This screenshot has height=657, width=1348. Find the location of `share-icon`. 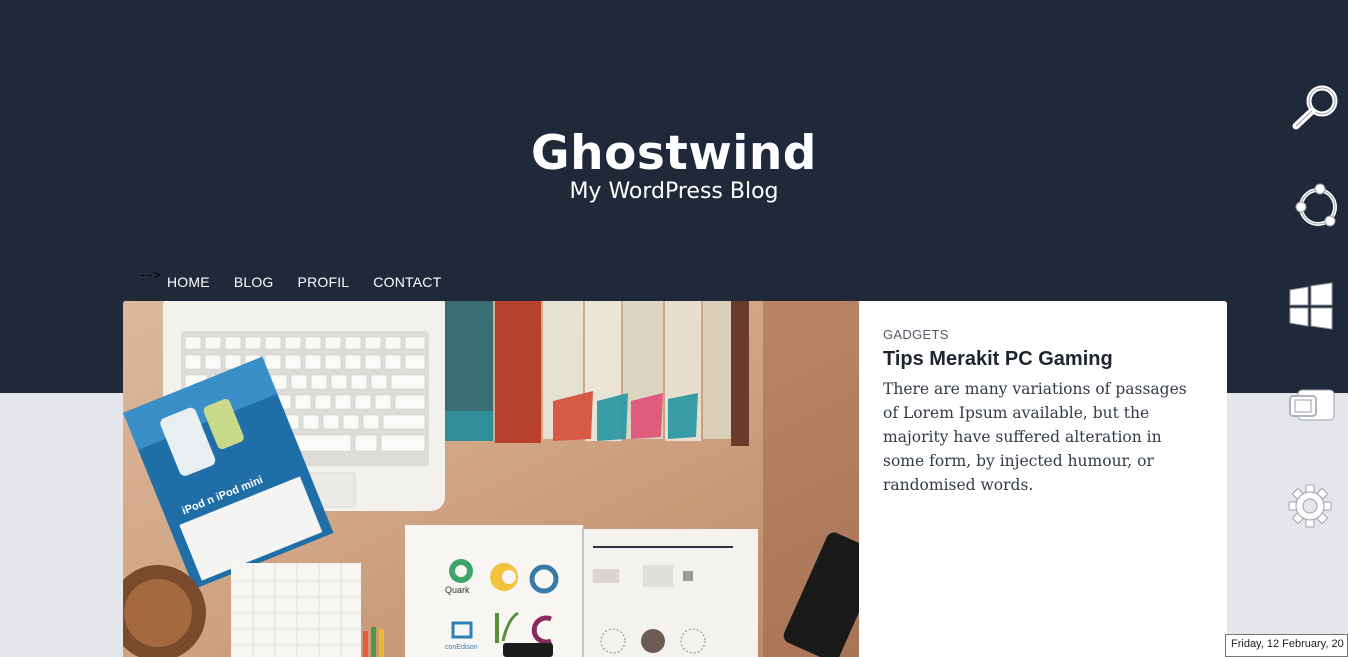

share-icon is located at coordinates (1318, 206).